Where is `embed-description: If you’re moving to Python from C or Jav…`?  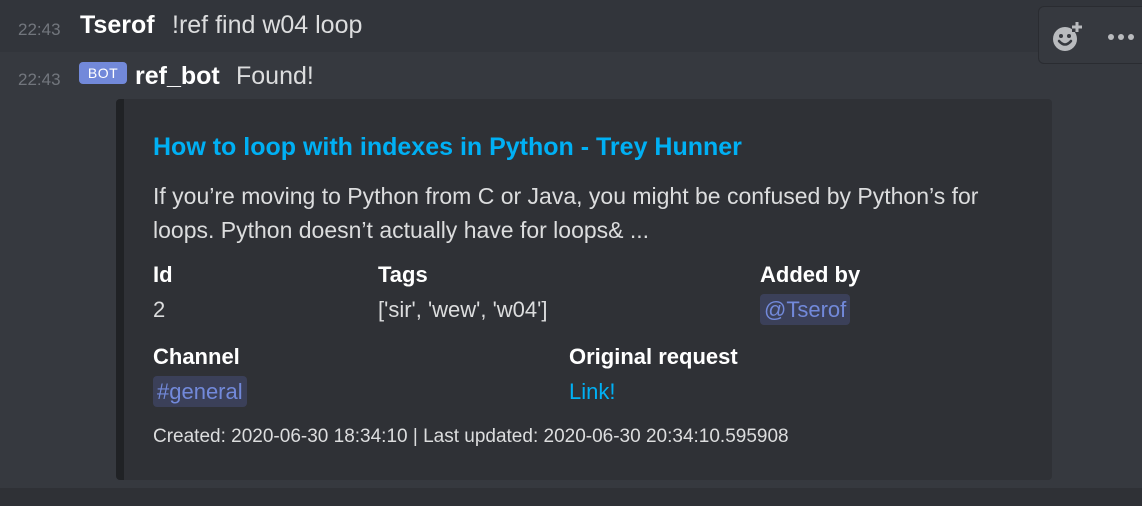 embed-description: If you’re moving to Python from C or Jav… is located at coordinates (566, 213).